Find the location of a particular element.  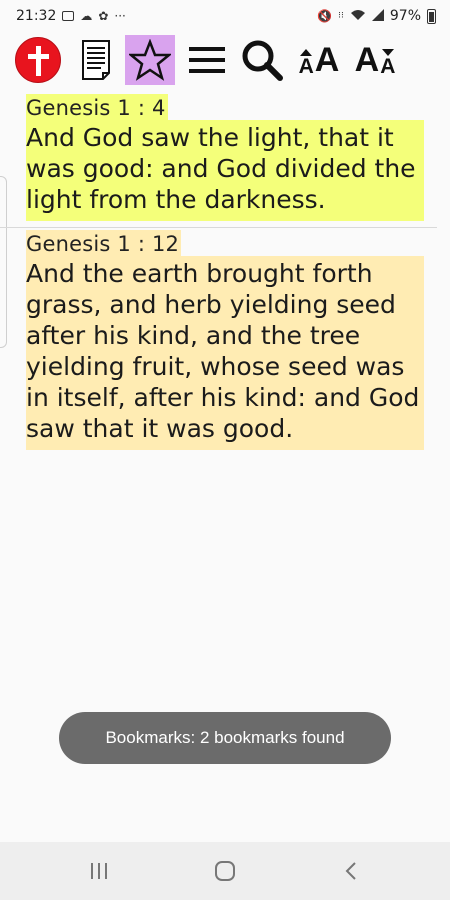

navigation-bar is located at coordinates (225, 871).